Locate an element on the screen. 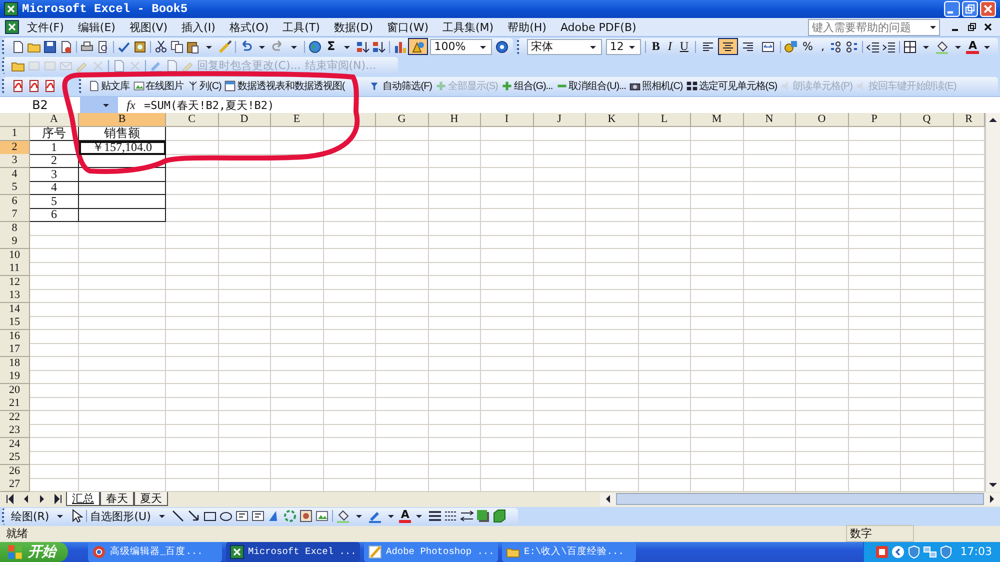  column-header: M is located at coordinates (717, 120).